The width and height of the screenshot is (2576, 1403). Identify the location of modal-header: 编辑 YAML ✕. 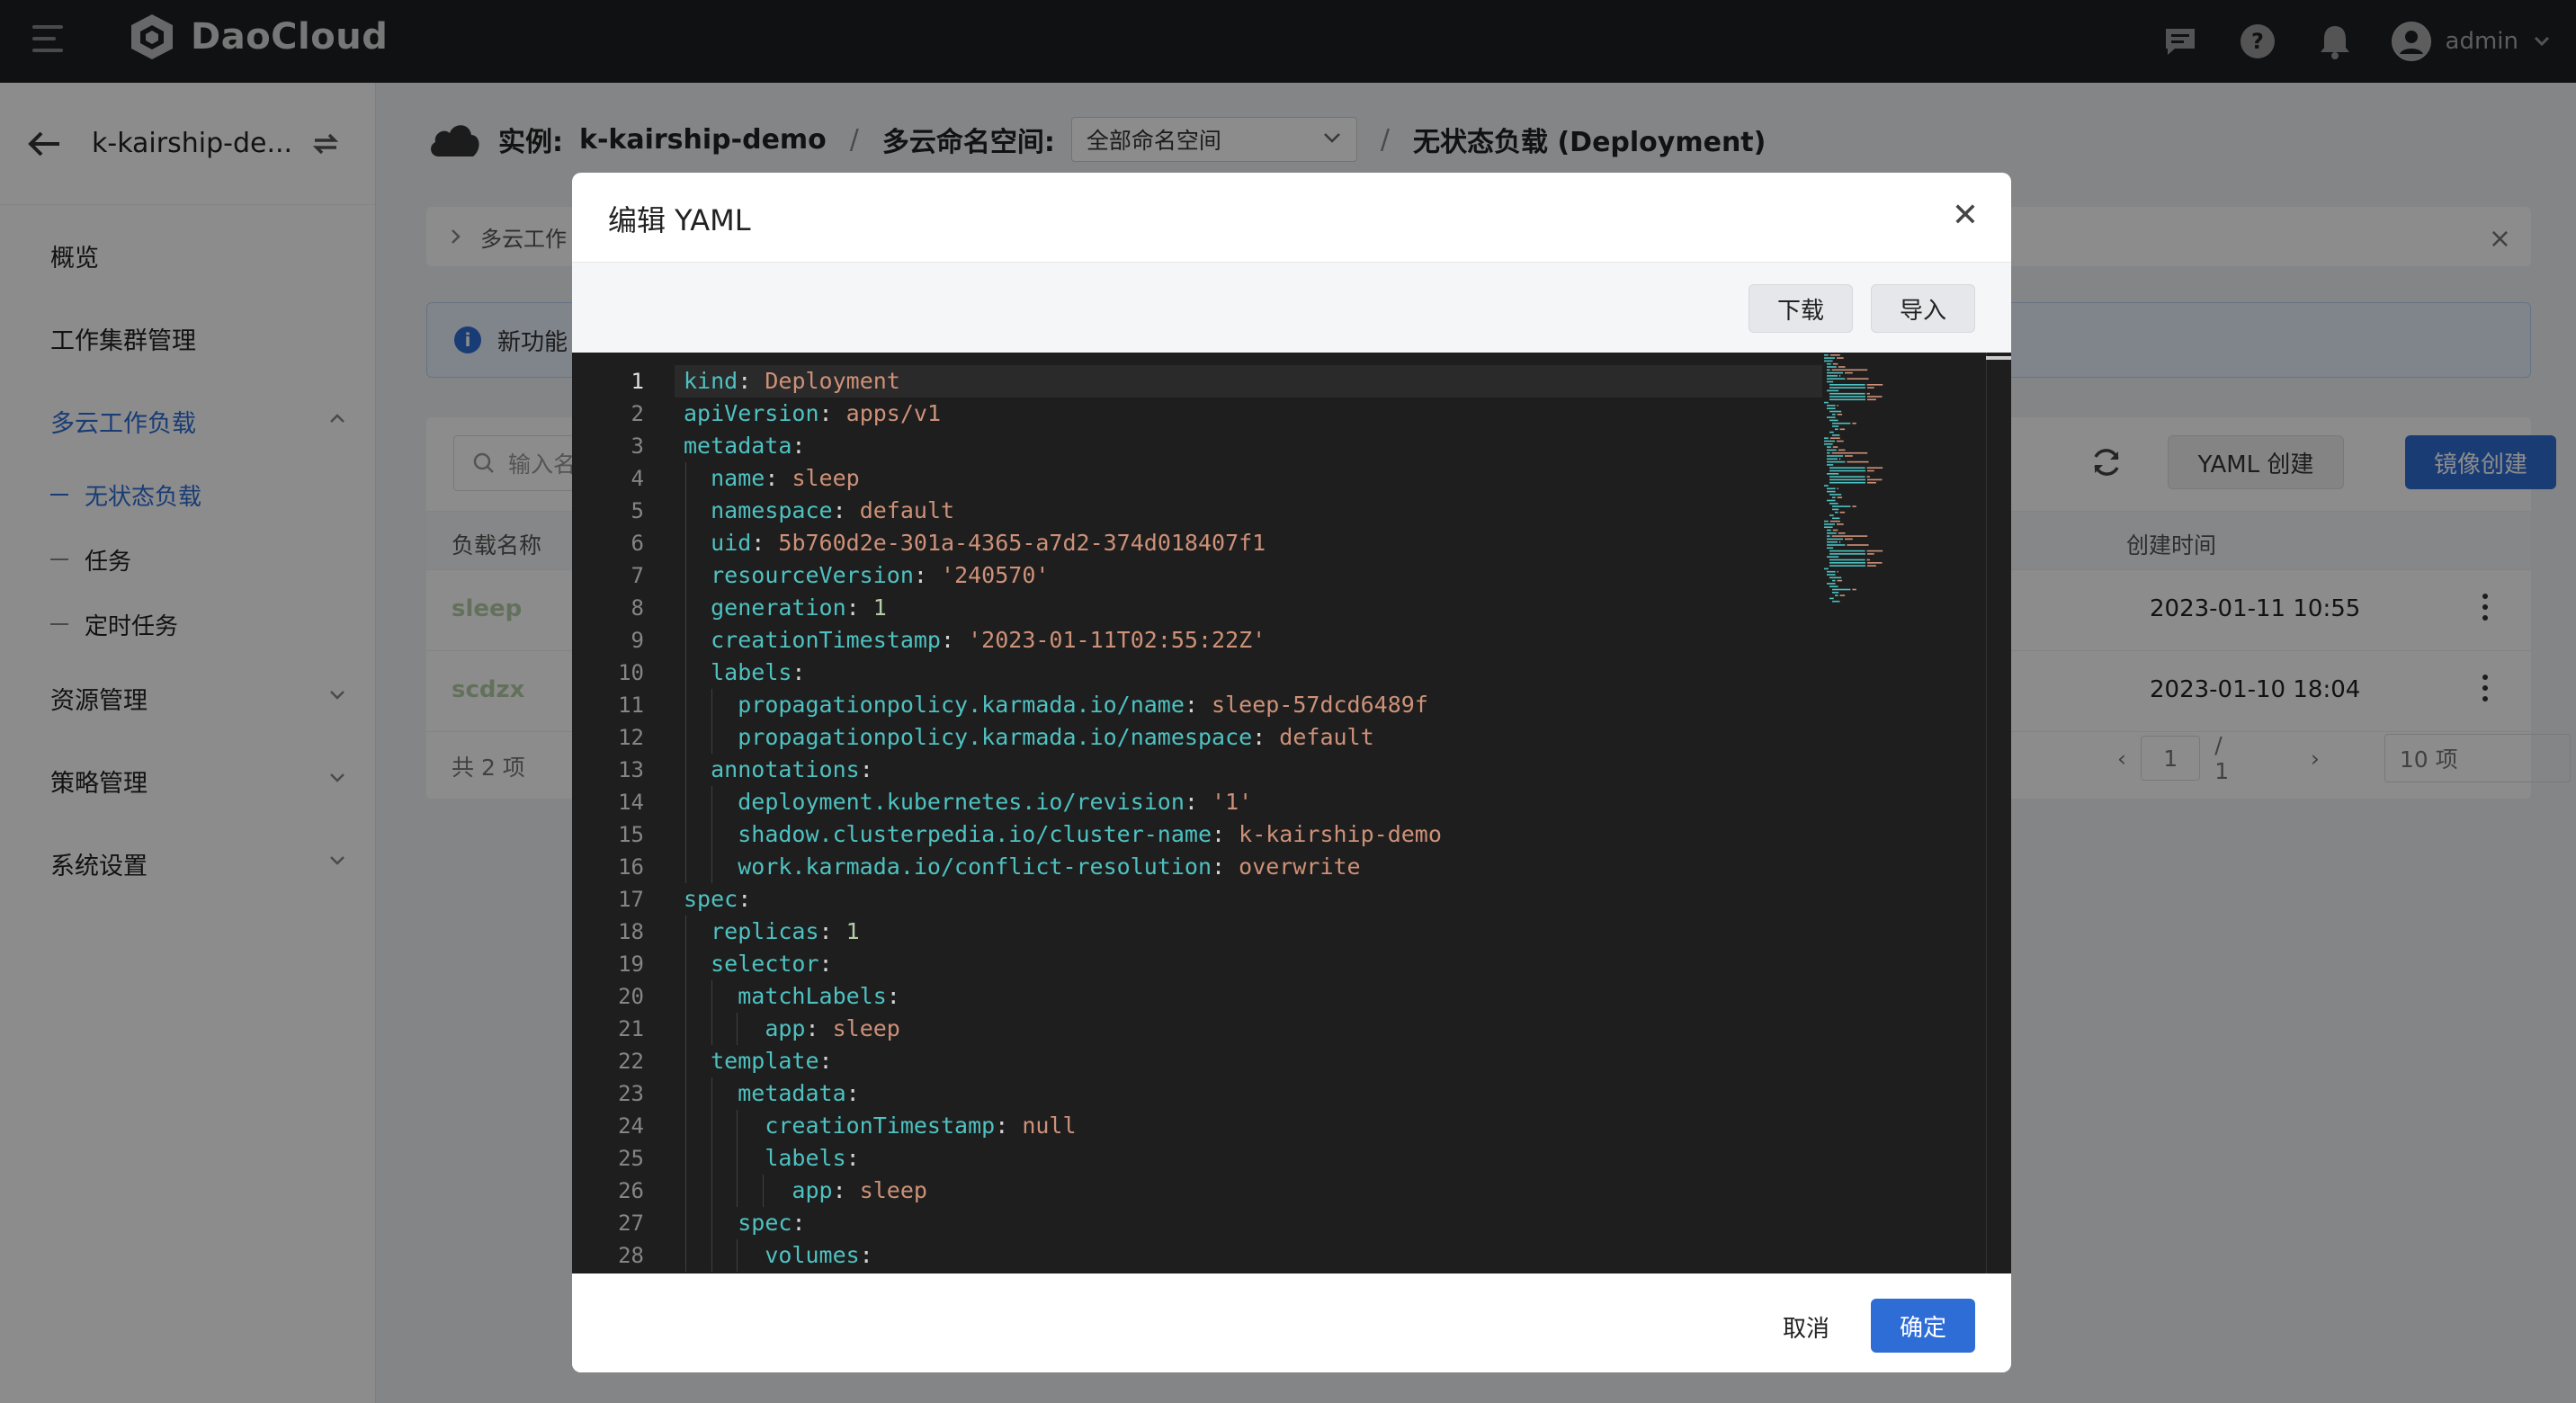
(1291, 218).